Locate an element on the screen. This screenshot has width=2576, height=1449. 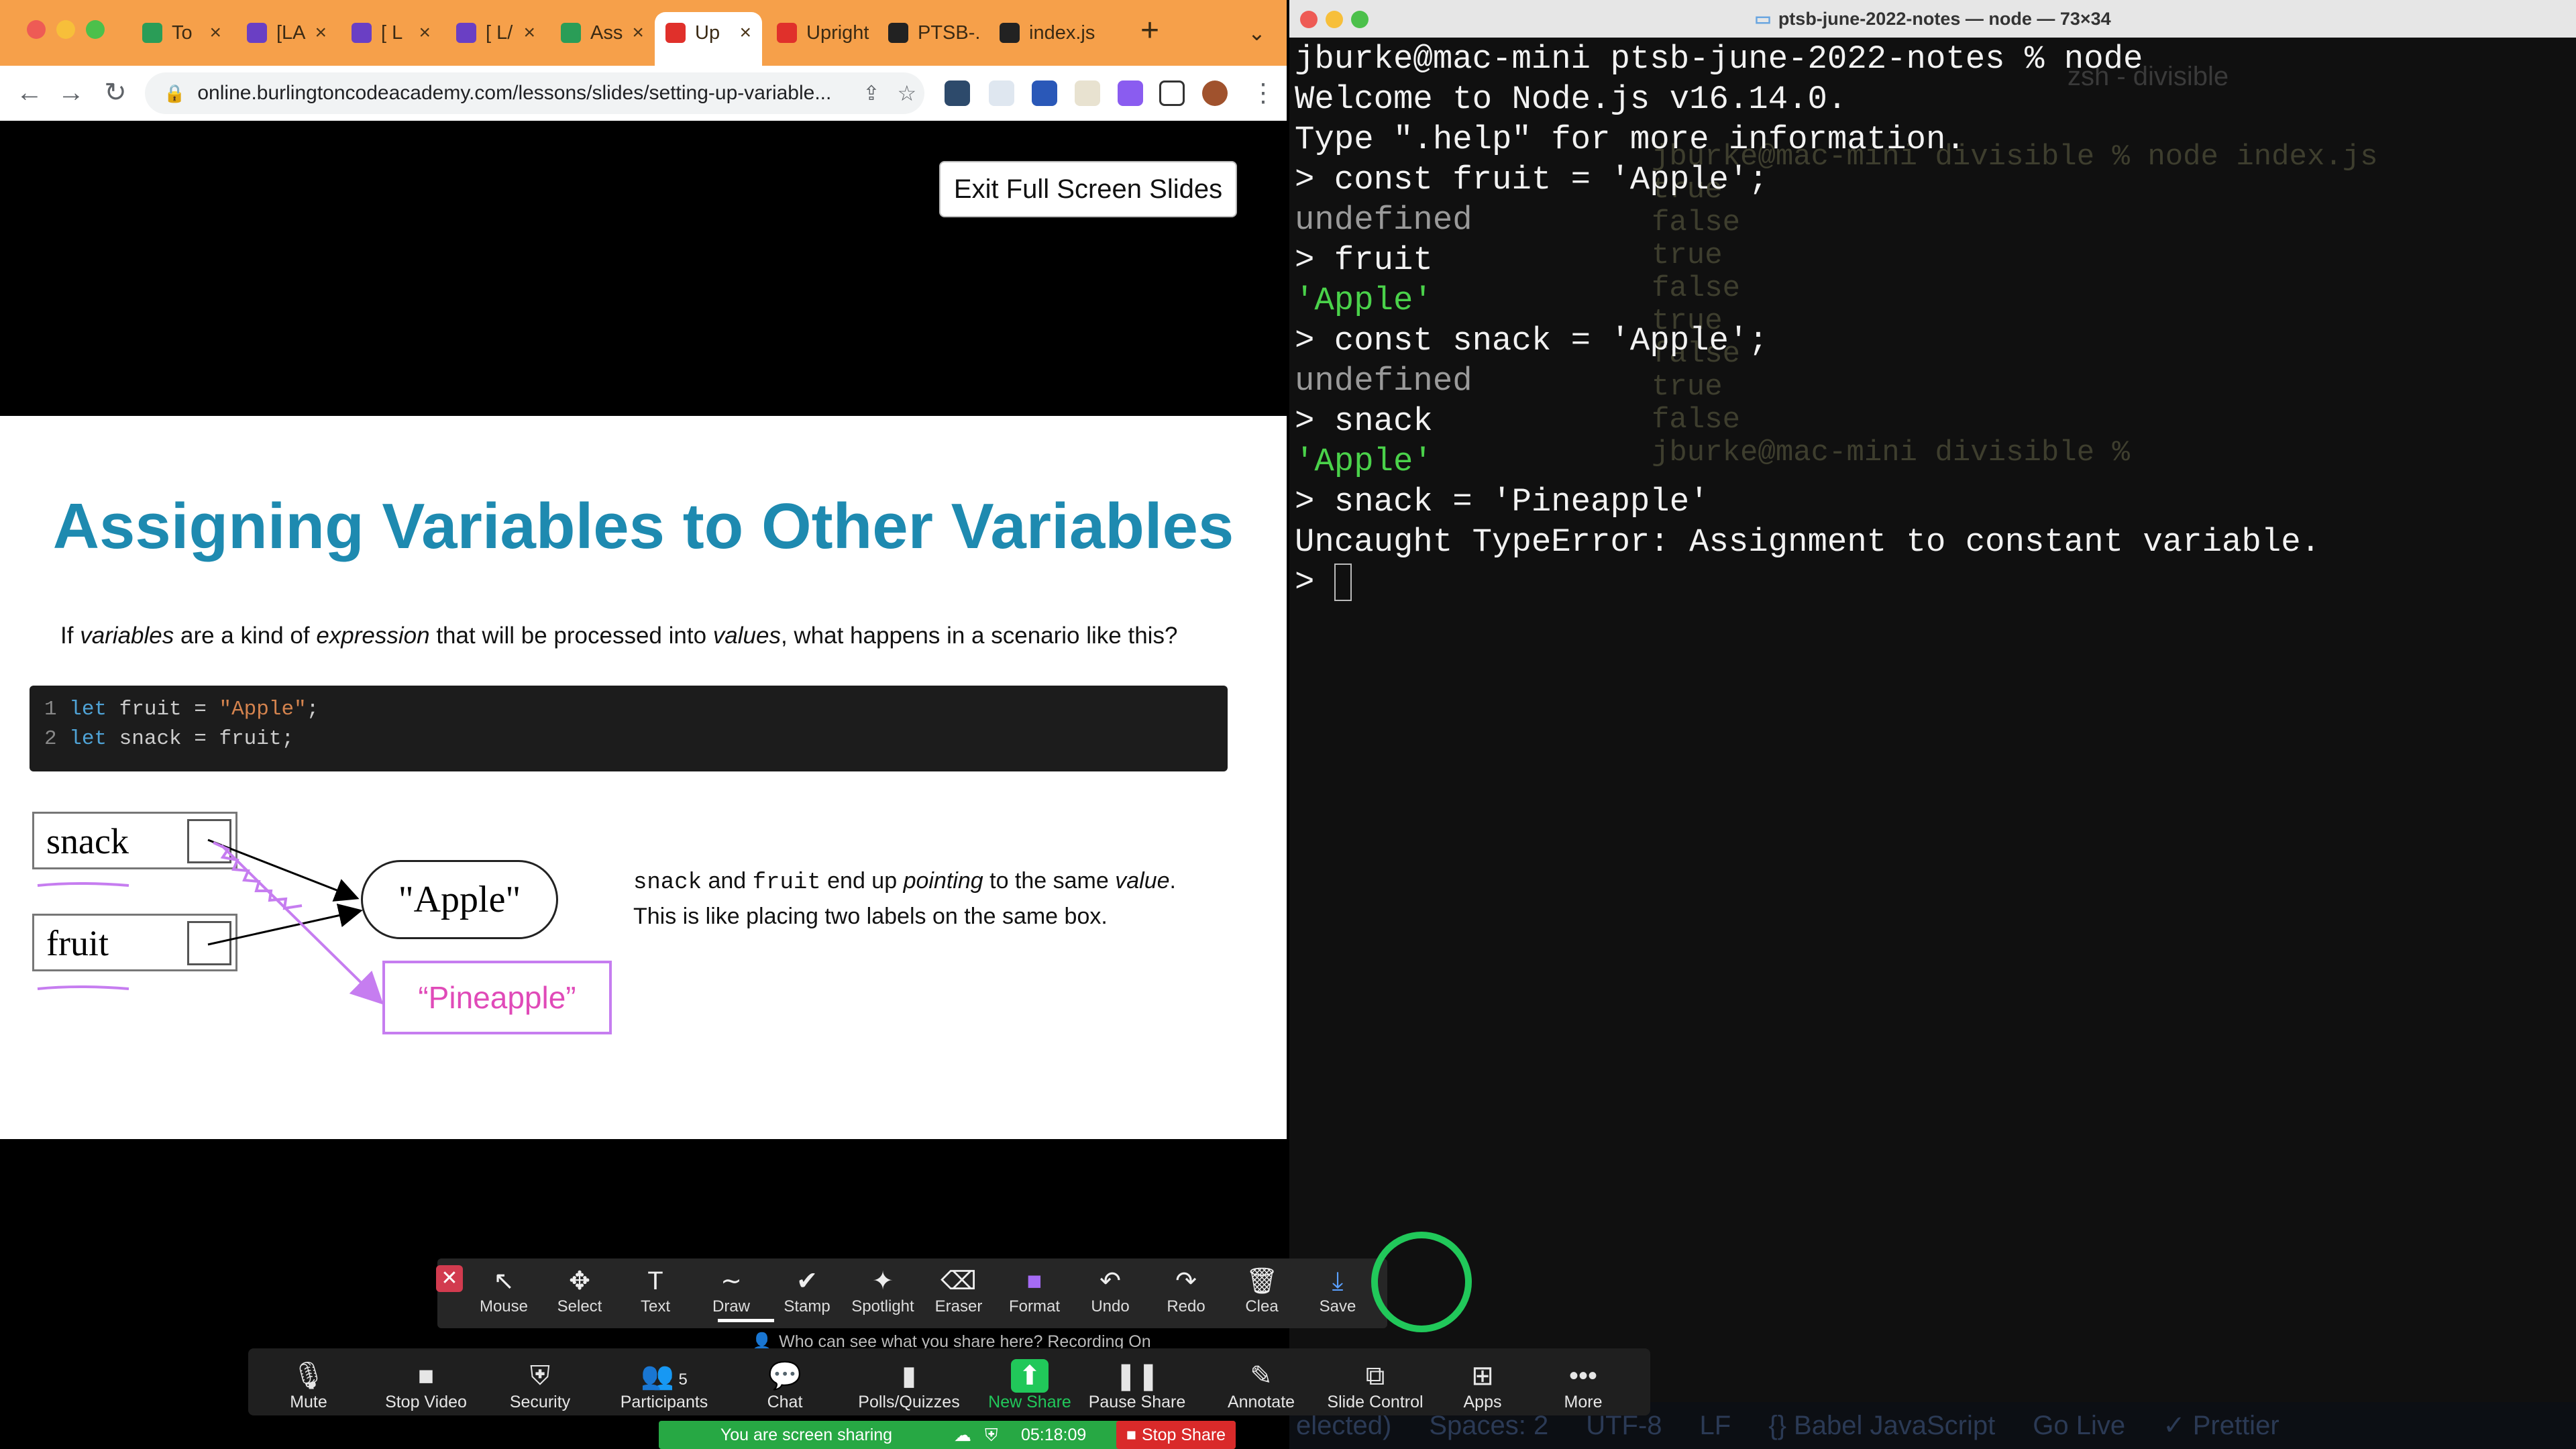
undo-icon: ↶ is located at coordinates (1110, 1281).